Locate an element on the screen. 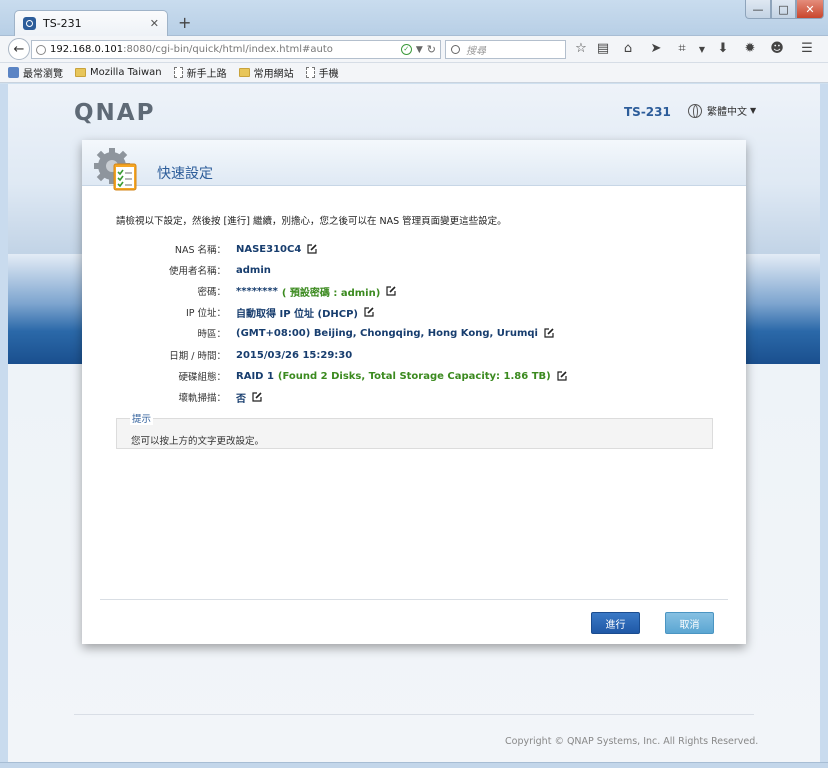  bookmark-label: 最常瀏覽 is located at coordinates (43, 74).